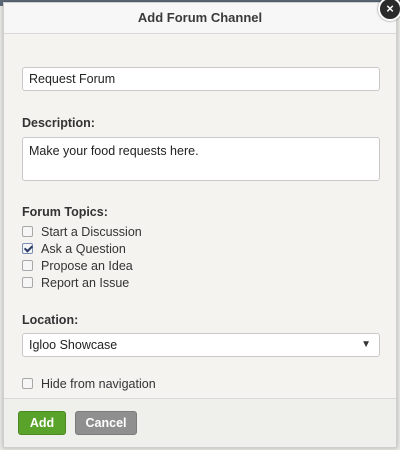  Describe the element at coordinates (106, 423) in the screenshot. I see `cancel-button: Cancel` at that location.